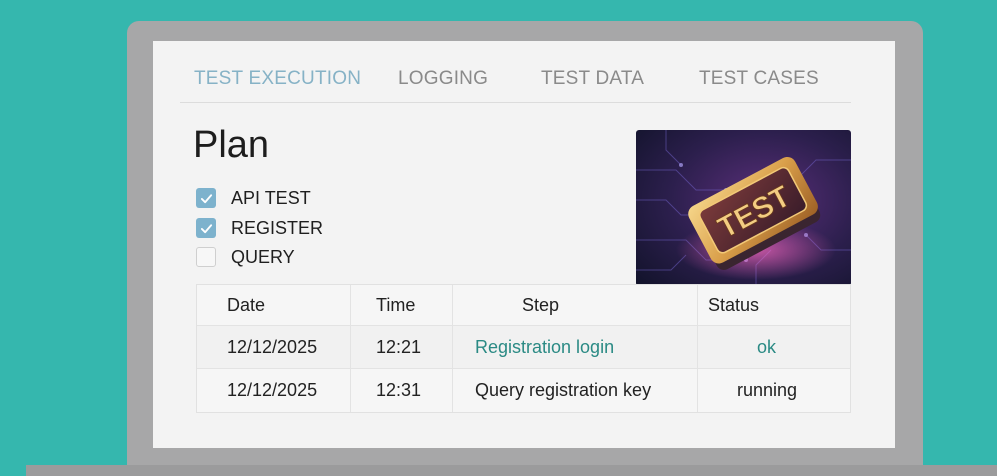  I want to click on option-query: QUERY, so click(245, 257).